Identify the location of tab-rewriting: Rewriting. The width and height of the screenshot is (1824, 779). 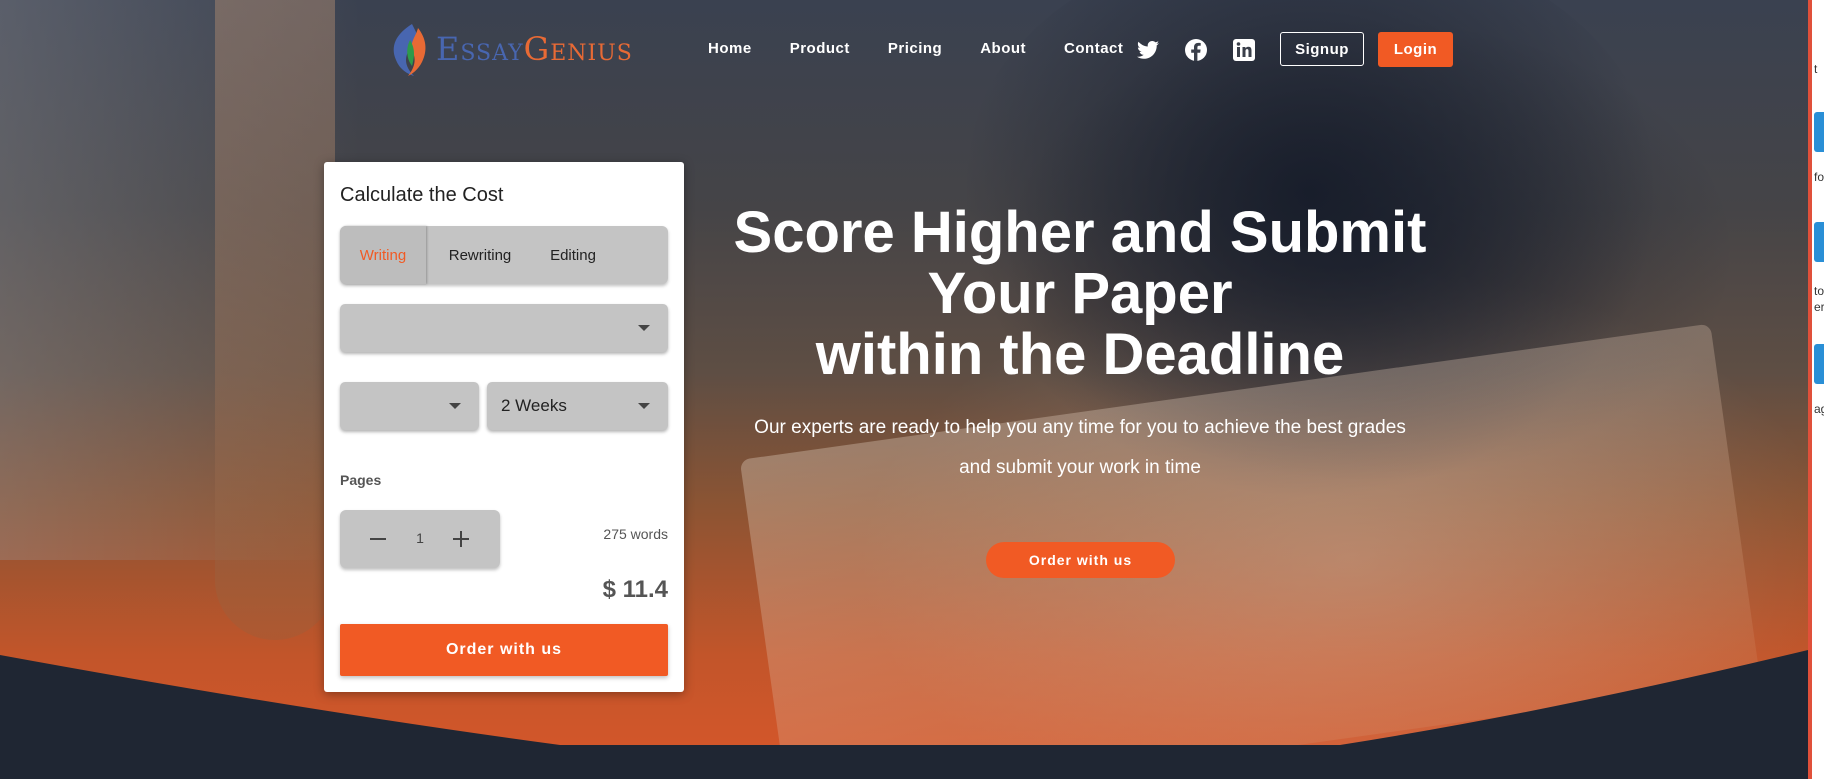
(480, 255).